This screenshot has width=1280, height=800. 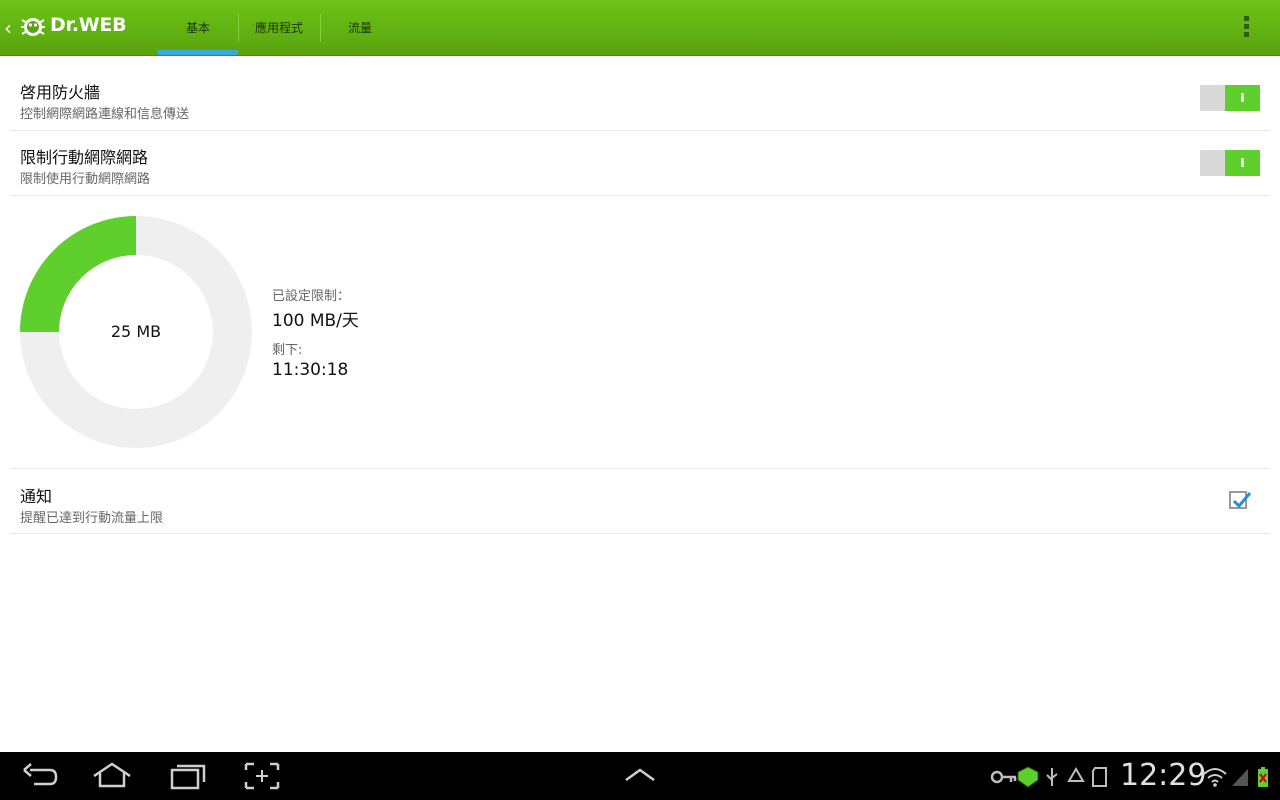 I want to click on limit-caption: 已設定限制：, so click(x=311, y=296).